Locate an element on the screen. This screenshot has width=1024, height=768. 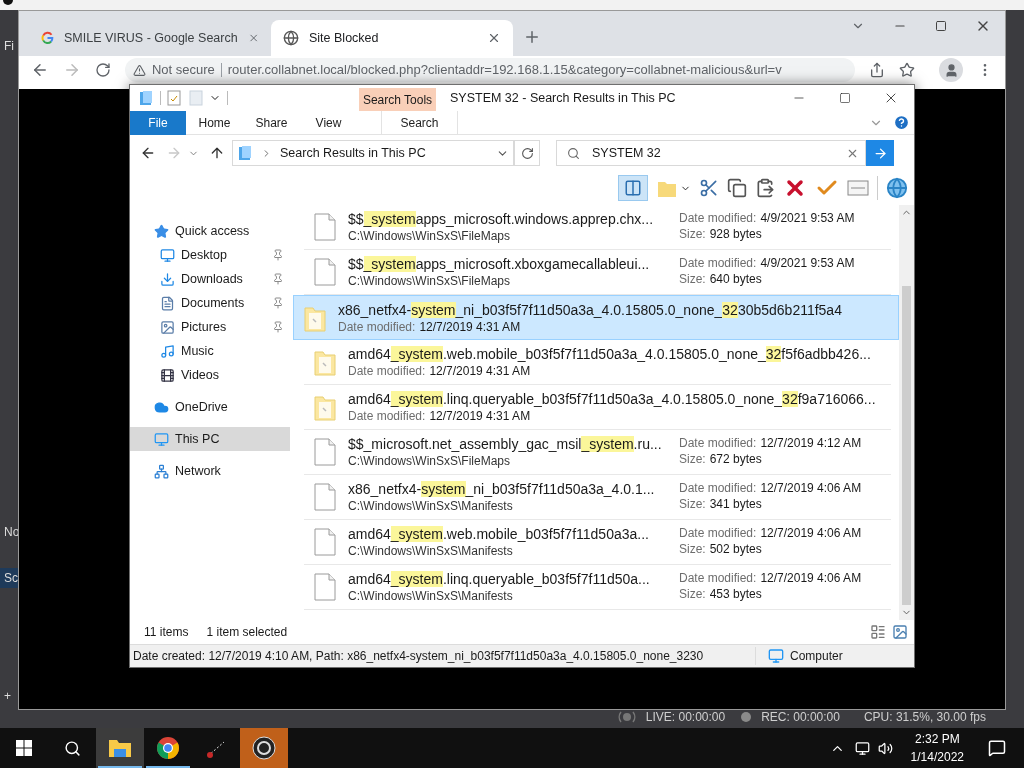
file-row: $$_systemapps_microsoft.windows.apprep.chx... C:\Windows\WinSxS\FileMaps Date modified: 4/9/2021 9:53 AM Size: 928 bytes is located at coordinates (597, 227).